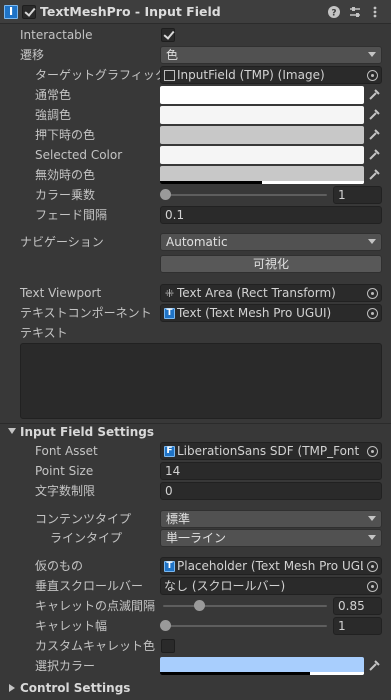  What do you see at coordinates (65, 135) in the screenshot?
I see `pressed-color-label: 押下時の色` at bounding box center [65, 135].